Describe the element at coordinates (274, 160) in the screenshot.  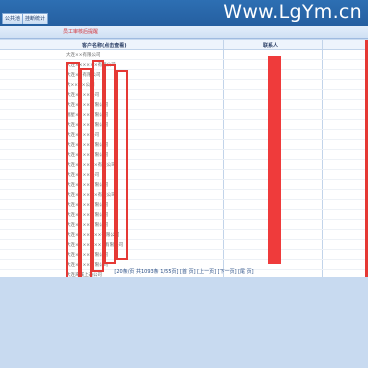
I see `redaction-fill` at that location.